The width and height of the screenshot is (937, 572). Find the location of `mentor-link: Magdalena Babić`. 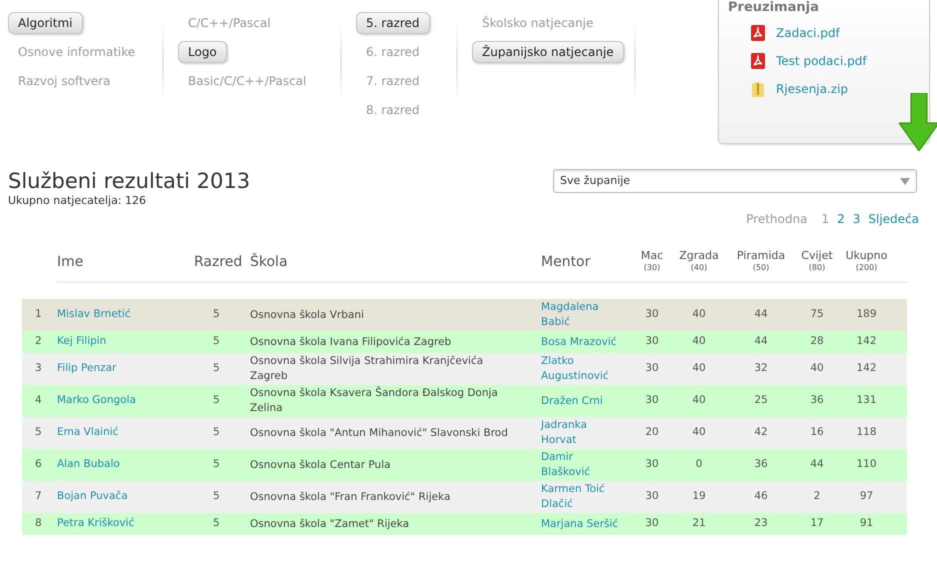

mentor-link: Magdalena Babić is located at coordinates (587, 315).